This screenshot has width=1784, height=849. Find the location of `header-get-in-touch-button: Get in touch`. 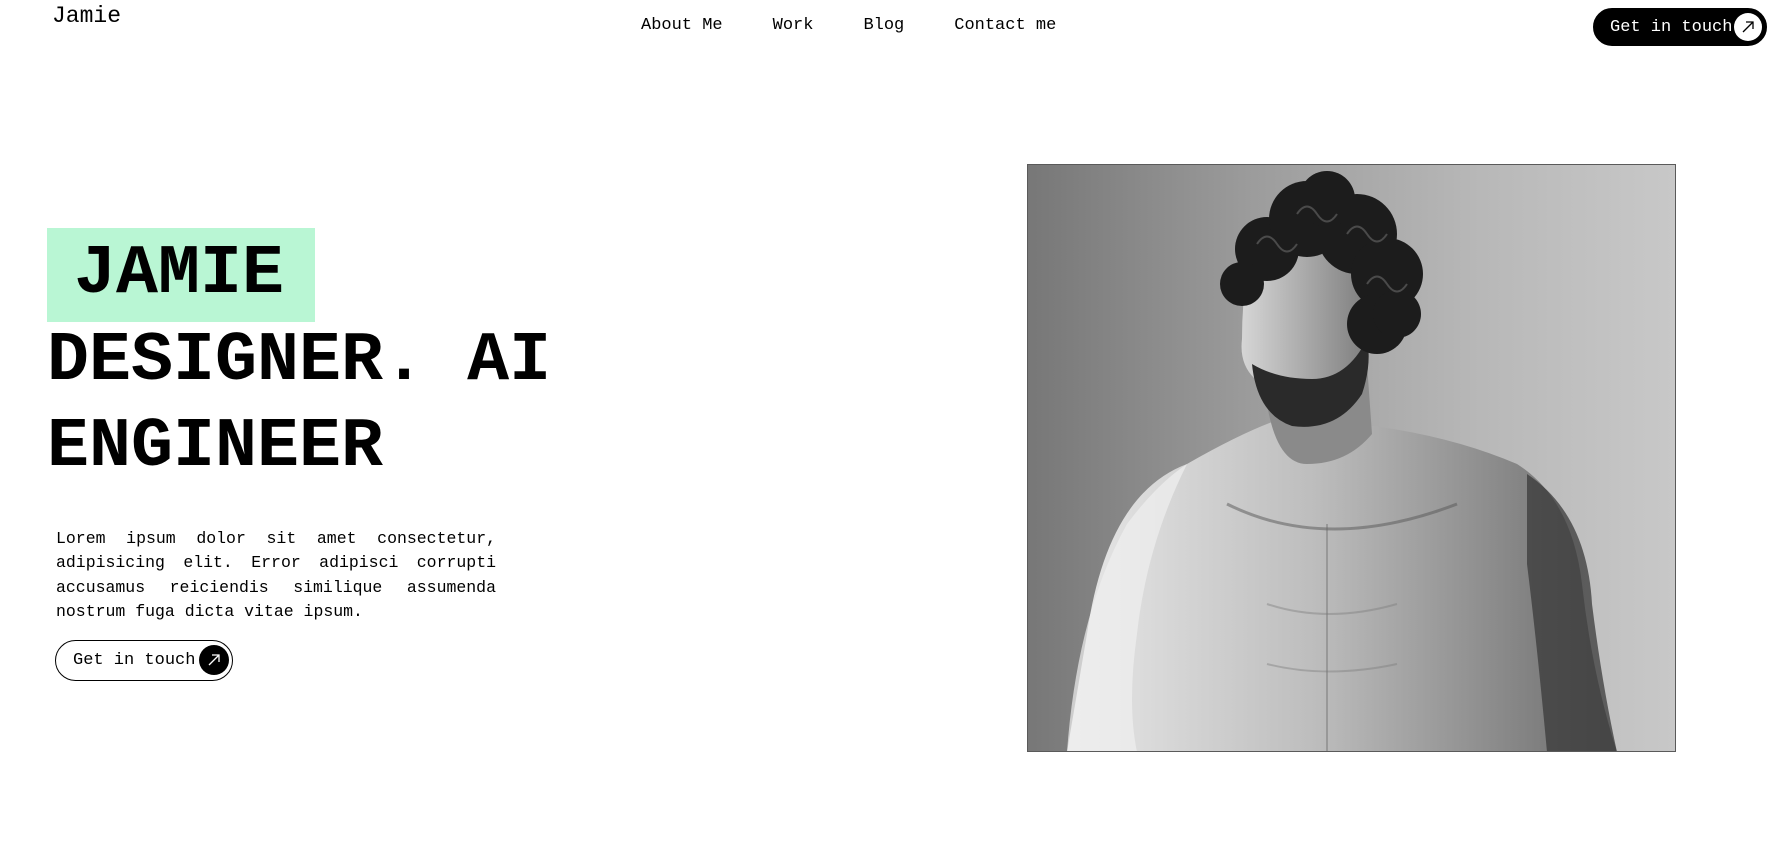

header-get-in-touch-button: Get in touch is located at coordinates (1680, 27).